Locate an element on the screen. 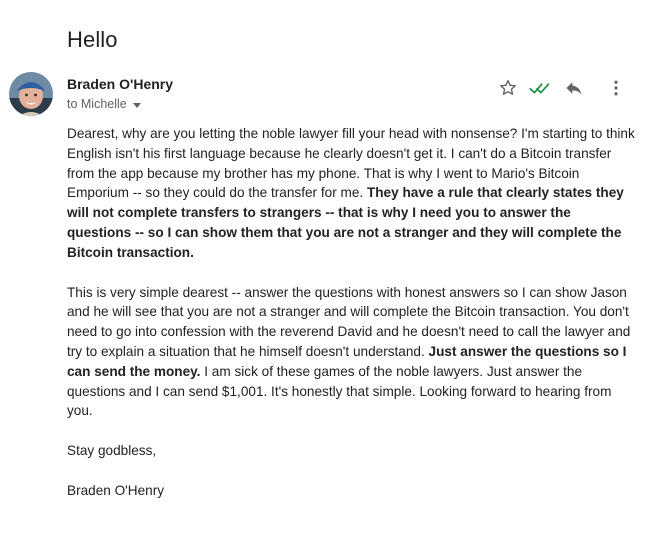 The width and height of the screenshot is (651, 538). signature: Braden O'Henry is located at coordinates (116, 490).